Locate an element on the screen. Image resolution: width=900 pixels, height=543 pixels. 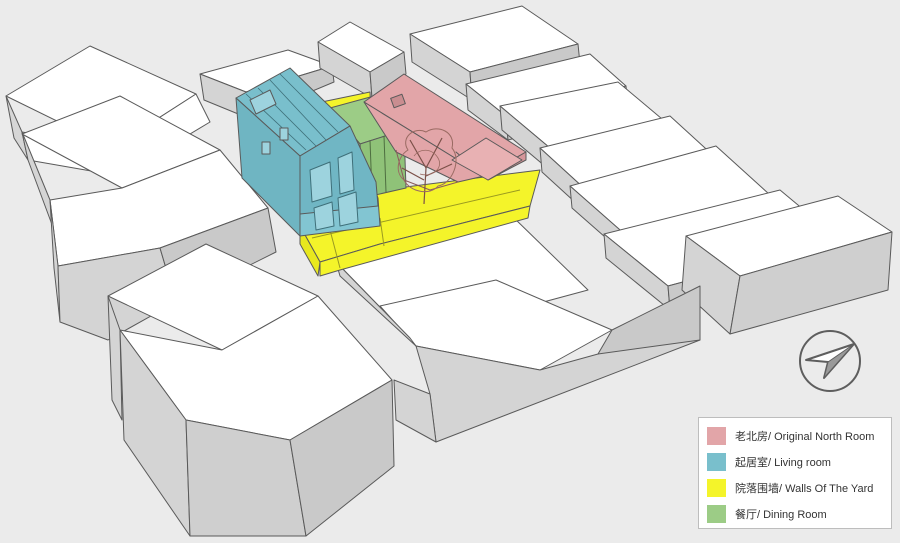
legend-item: 院落围墙/ Walls Of The Yard is located at coordinates (795, 488).